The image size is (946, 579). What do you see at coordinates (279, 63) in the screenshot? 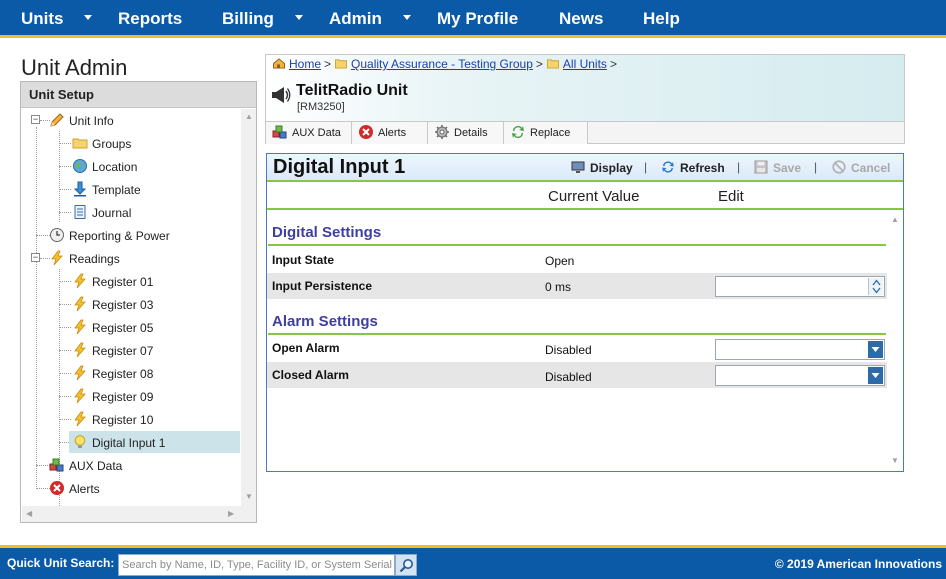
I see `home-icon` at bounding box center [279, 63].